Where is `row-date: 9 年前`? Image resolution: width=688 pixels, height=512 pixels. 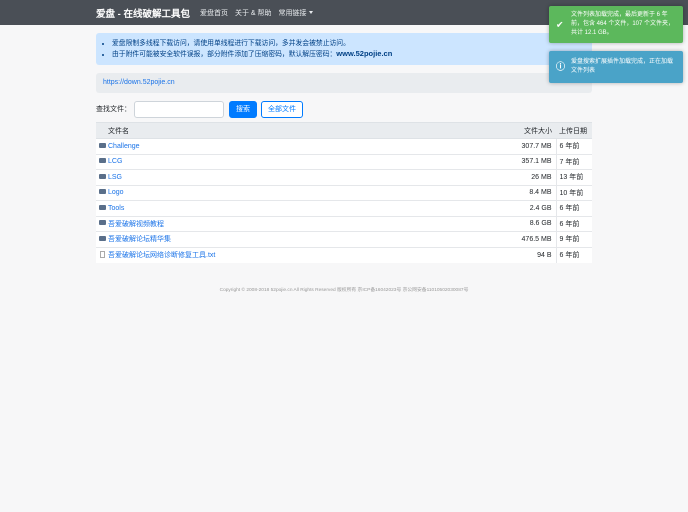 row-date: 9 年前 is located at coordinates (574, 239).